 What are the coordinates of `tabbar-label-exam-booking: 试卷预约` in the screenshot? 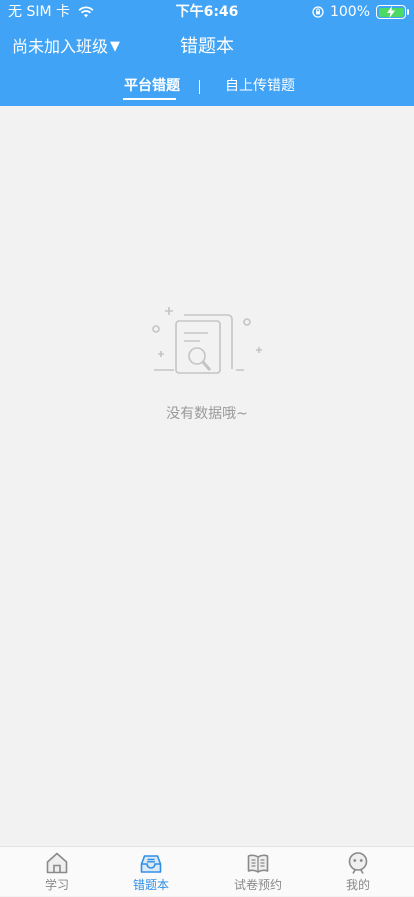 It's located at (257, 885).